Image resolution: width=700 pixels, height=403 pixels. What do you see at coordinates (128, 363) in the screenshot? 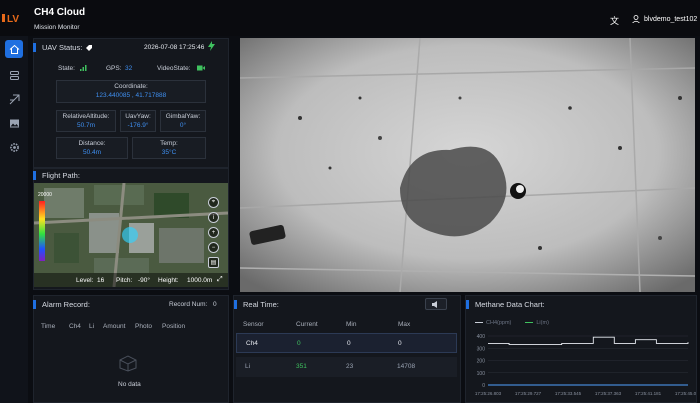
I see `empty-box-icon` at bounding box center [128, 363].